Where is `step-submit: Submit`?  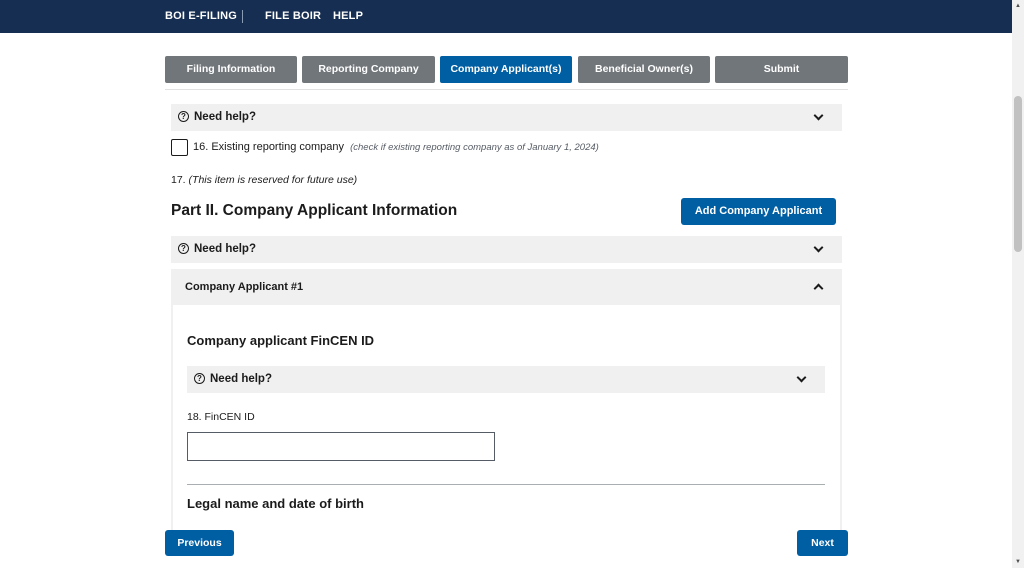
step-submit: Submit is located at coordinates (781, 69).